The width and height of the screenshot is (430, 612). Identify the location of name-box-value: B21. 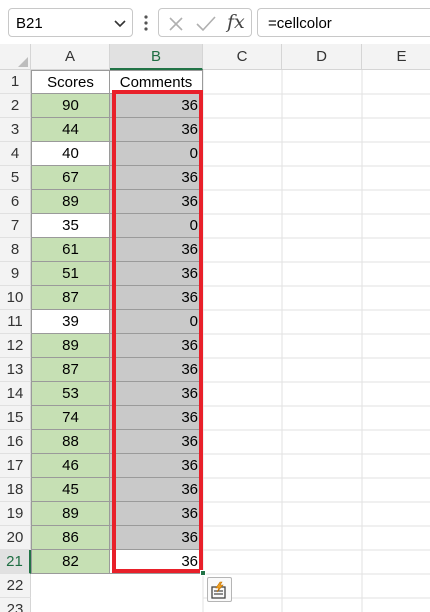
(29, 23).